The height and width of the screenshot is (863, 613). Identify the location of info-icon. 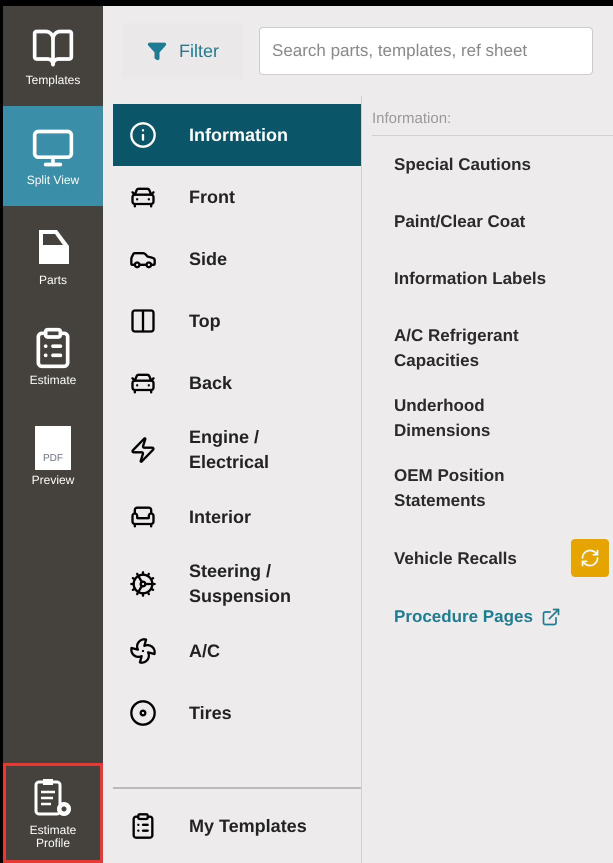
(143, 135).